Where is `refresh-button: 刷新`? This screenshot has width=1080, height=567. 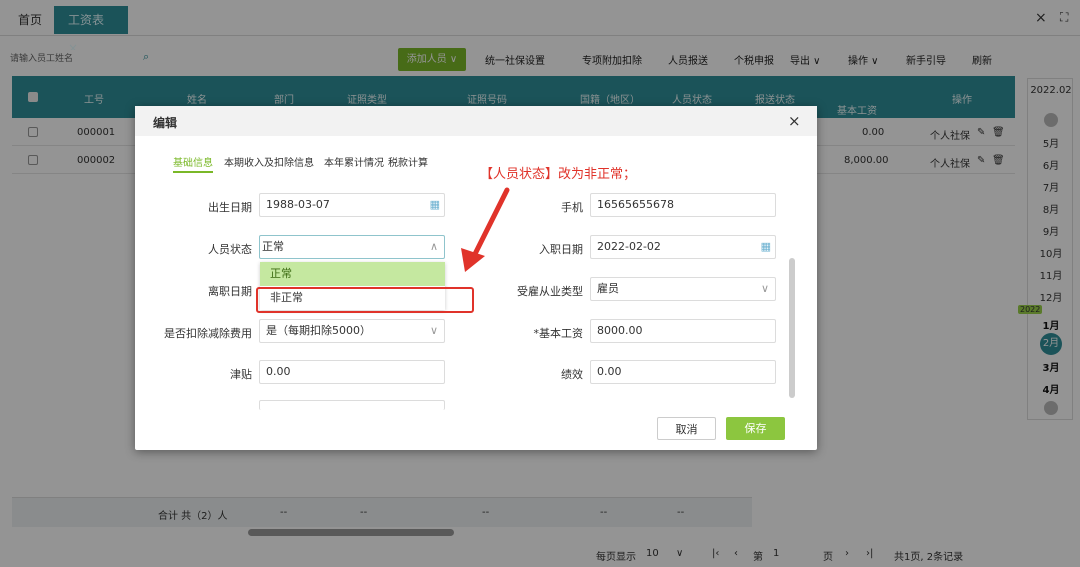
refresh-button: 刷新 is located at coordinates (982, 59).